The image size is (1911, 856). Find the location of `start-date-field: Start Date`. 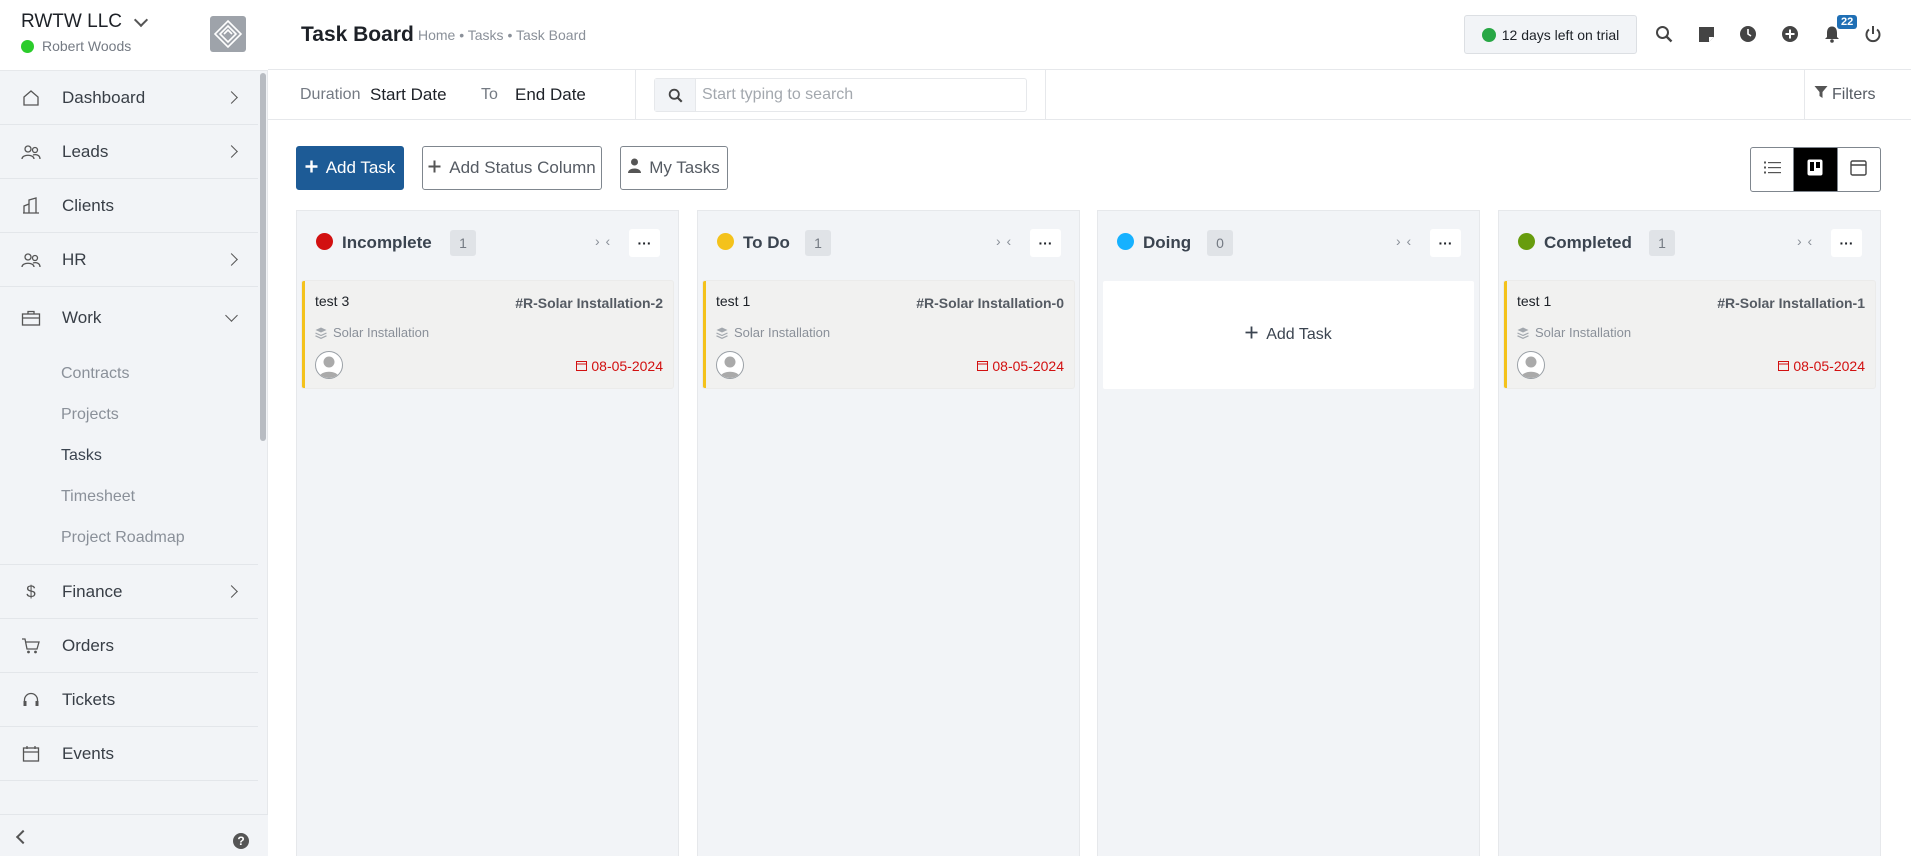

start-date-field: Start Date is located at coordinates (408, 95).